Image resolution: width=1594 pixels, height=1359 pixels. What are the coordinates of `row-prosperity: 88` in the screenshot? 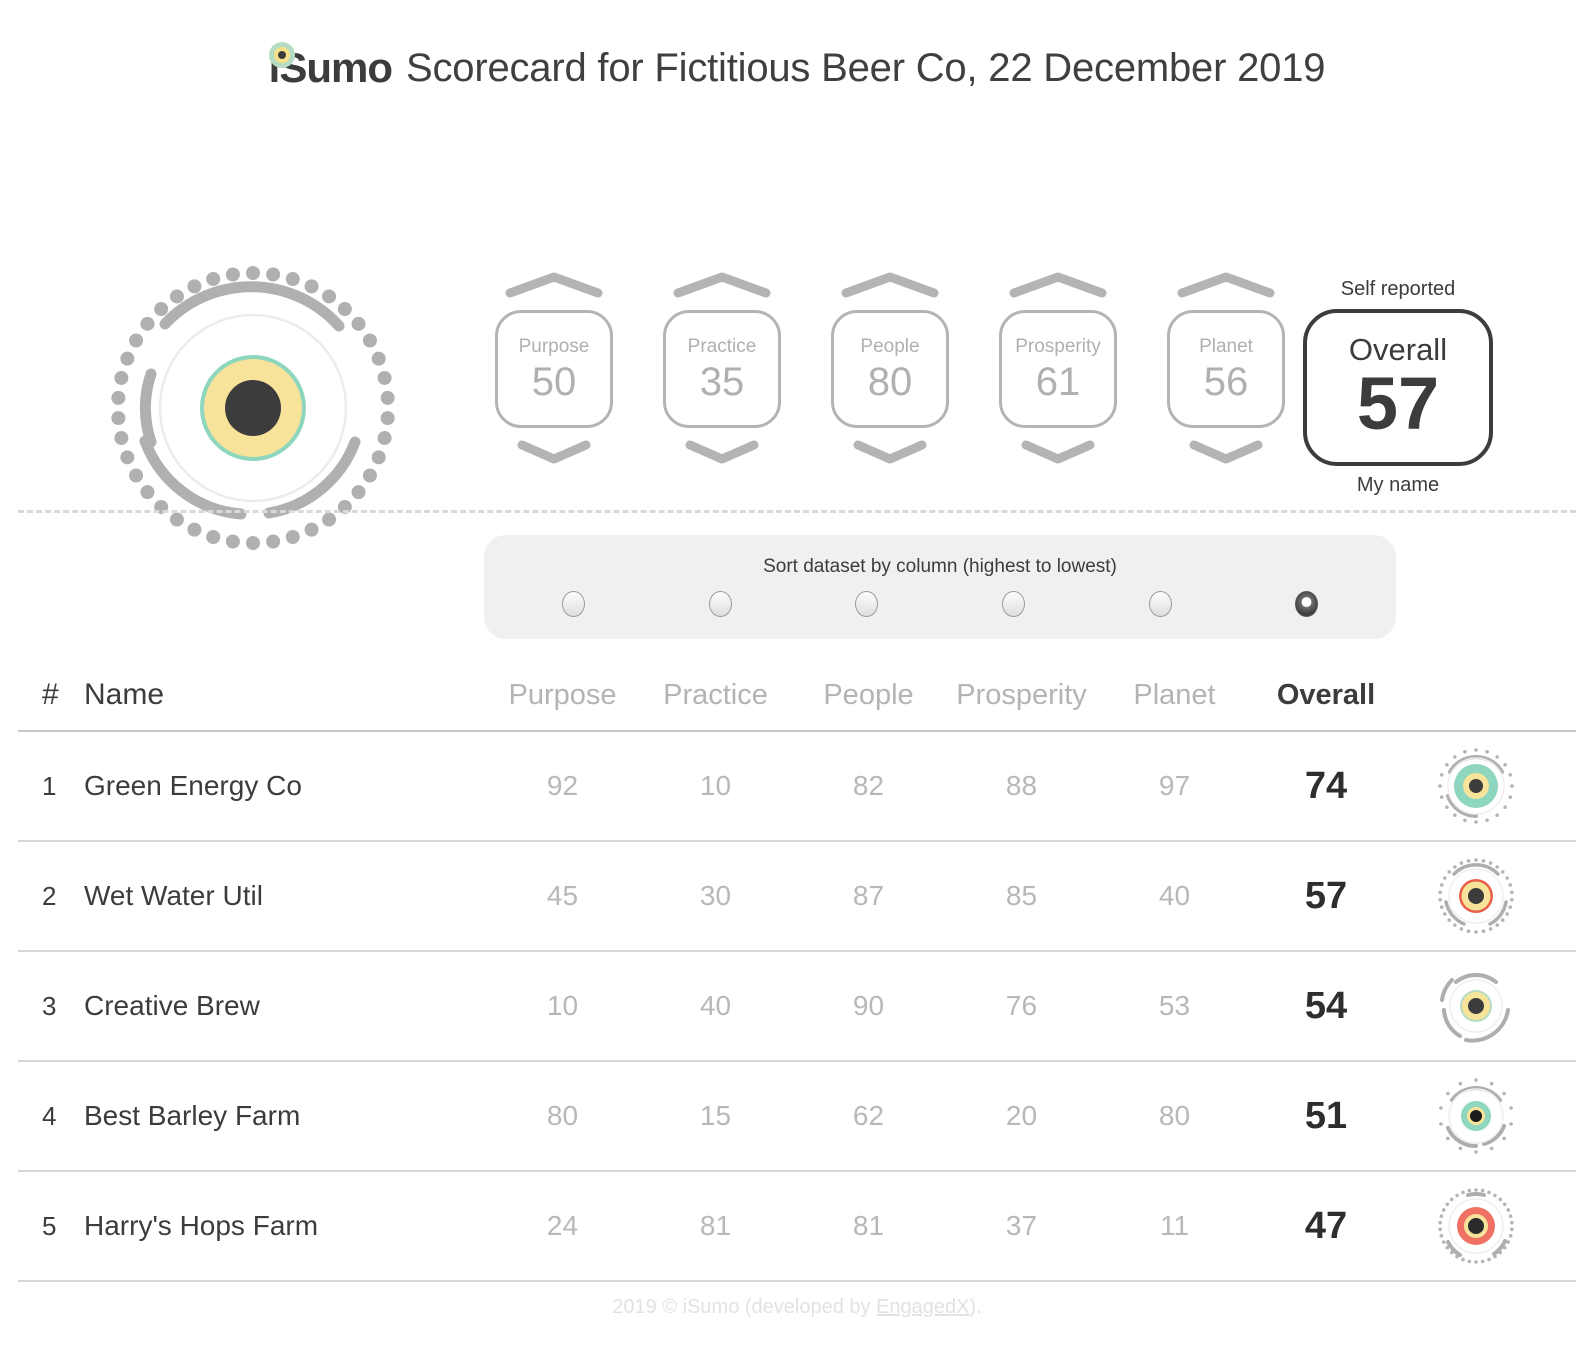 It's located at (1021, 785).